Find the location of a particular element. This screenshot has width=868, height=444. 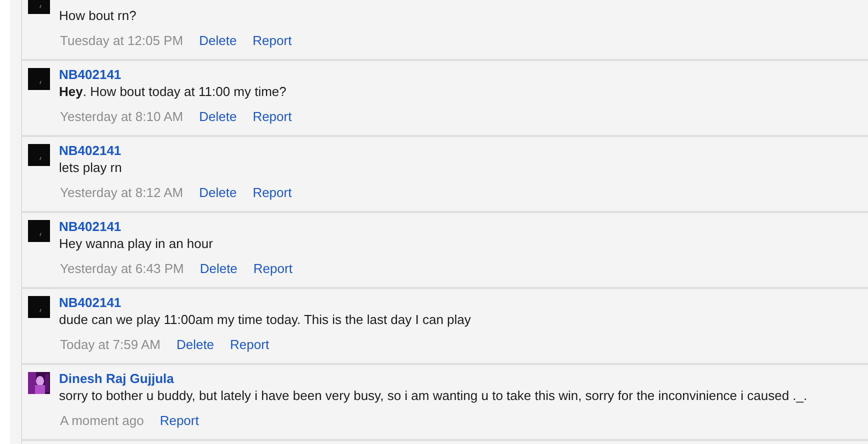

message-text: Hey wanna play in an hour is located at coordinates (136, 244).